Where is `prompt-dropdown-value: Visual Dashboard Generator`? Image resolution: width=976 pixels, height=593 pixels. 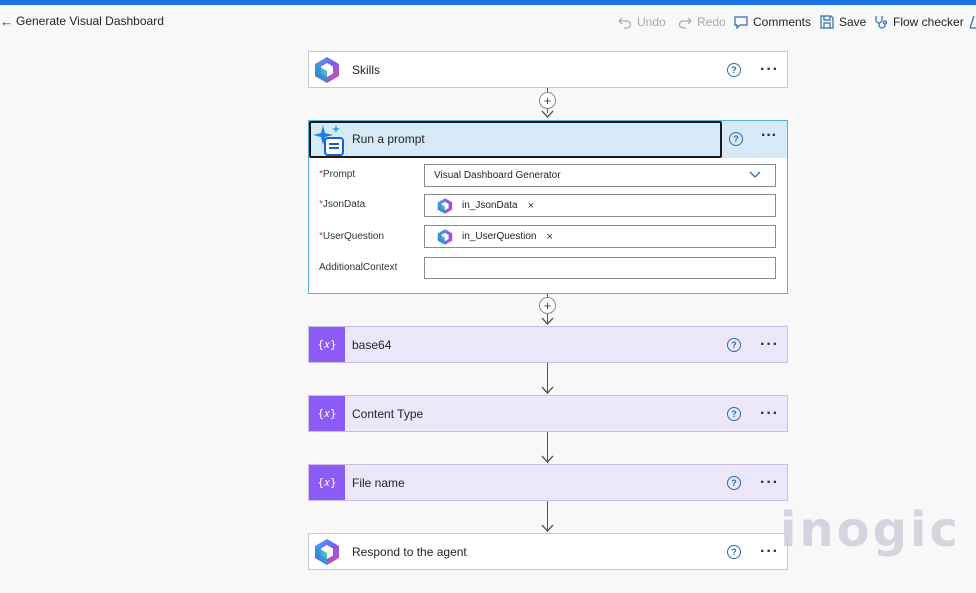 prompt-dropdown-value: Visual Dashboard Generator is located at coordinates (497, 175).